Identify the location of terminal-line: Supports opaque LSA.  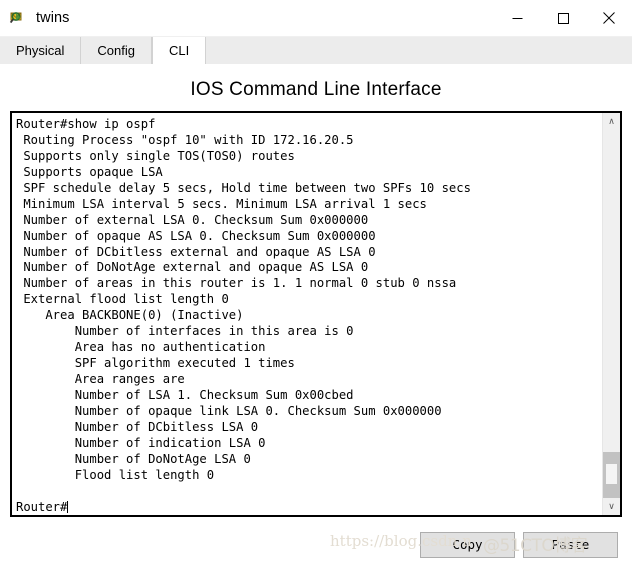
(89, 171).